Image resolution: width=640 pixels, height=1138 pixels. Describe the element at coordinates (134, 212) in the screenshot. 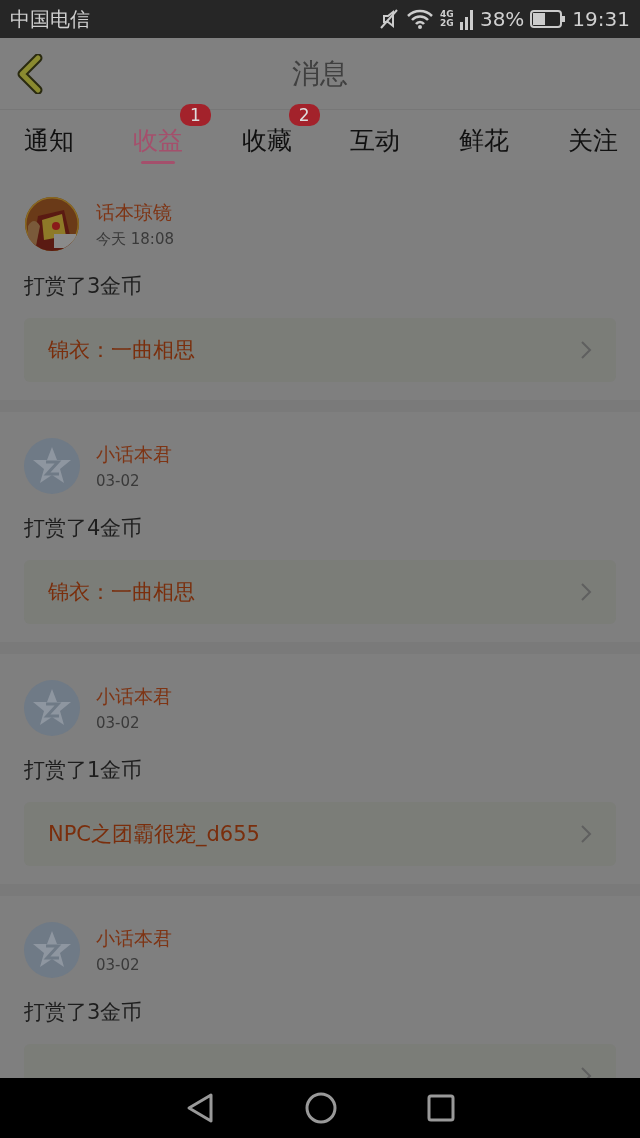

I see `sender-name: 话本琼镜` at that location.